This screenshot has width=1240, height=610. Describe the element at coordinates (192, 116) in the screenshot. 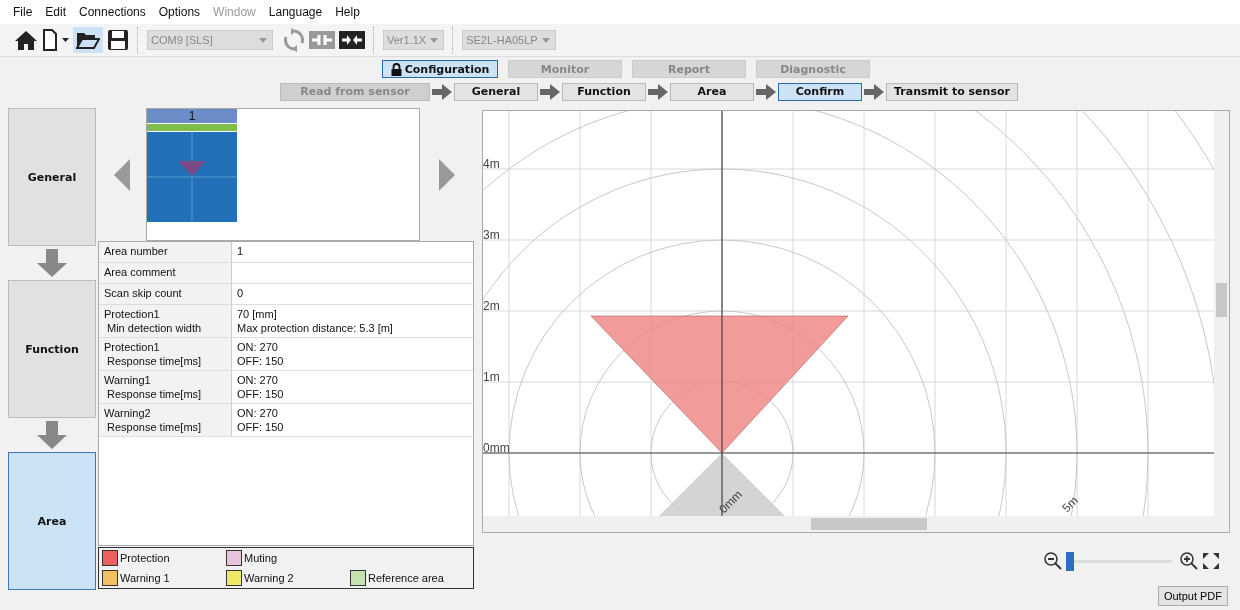

I see `area-number-label: 1` at that location.